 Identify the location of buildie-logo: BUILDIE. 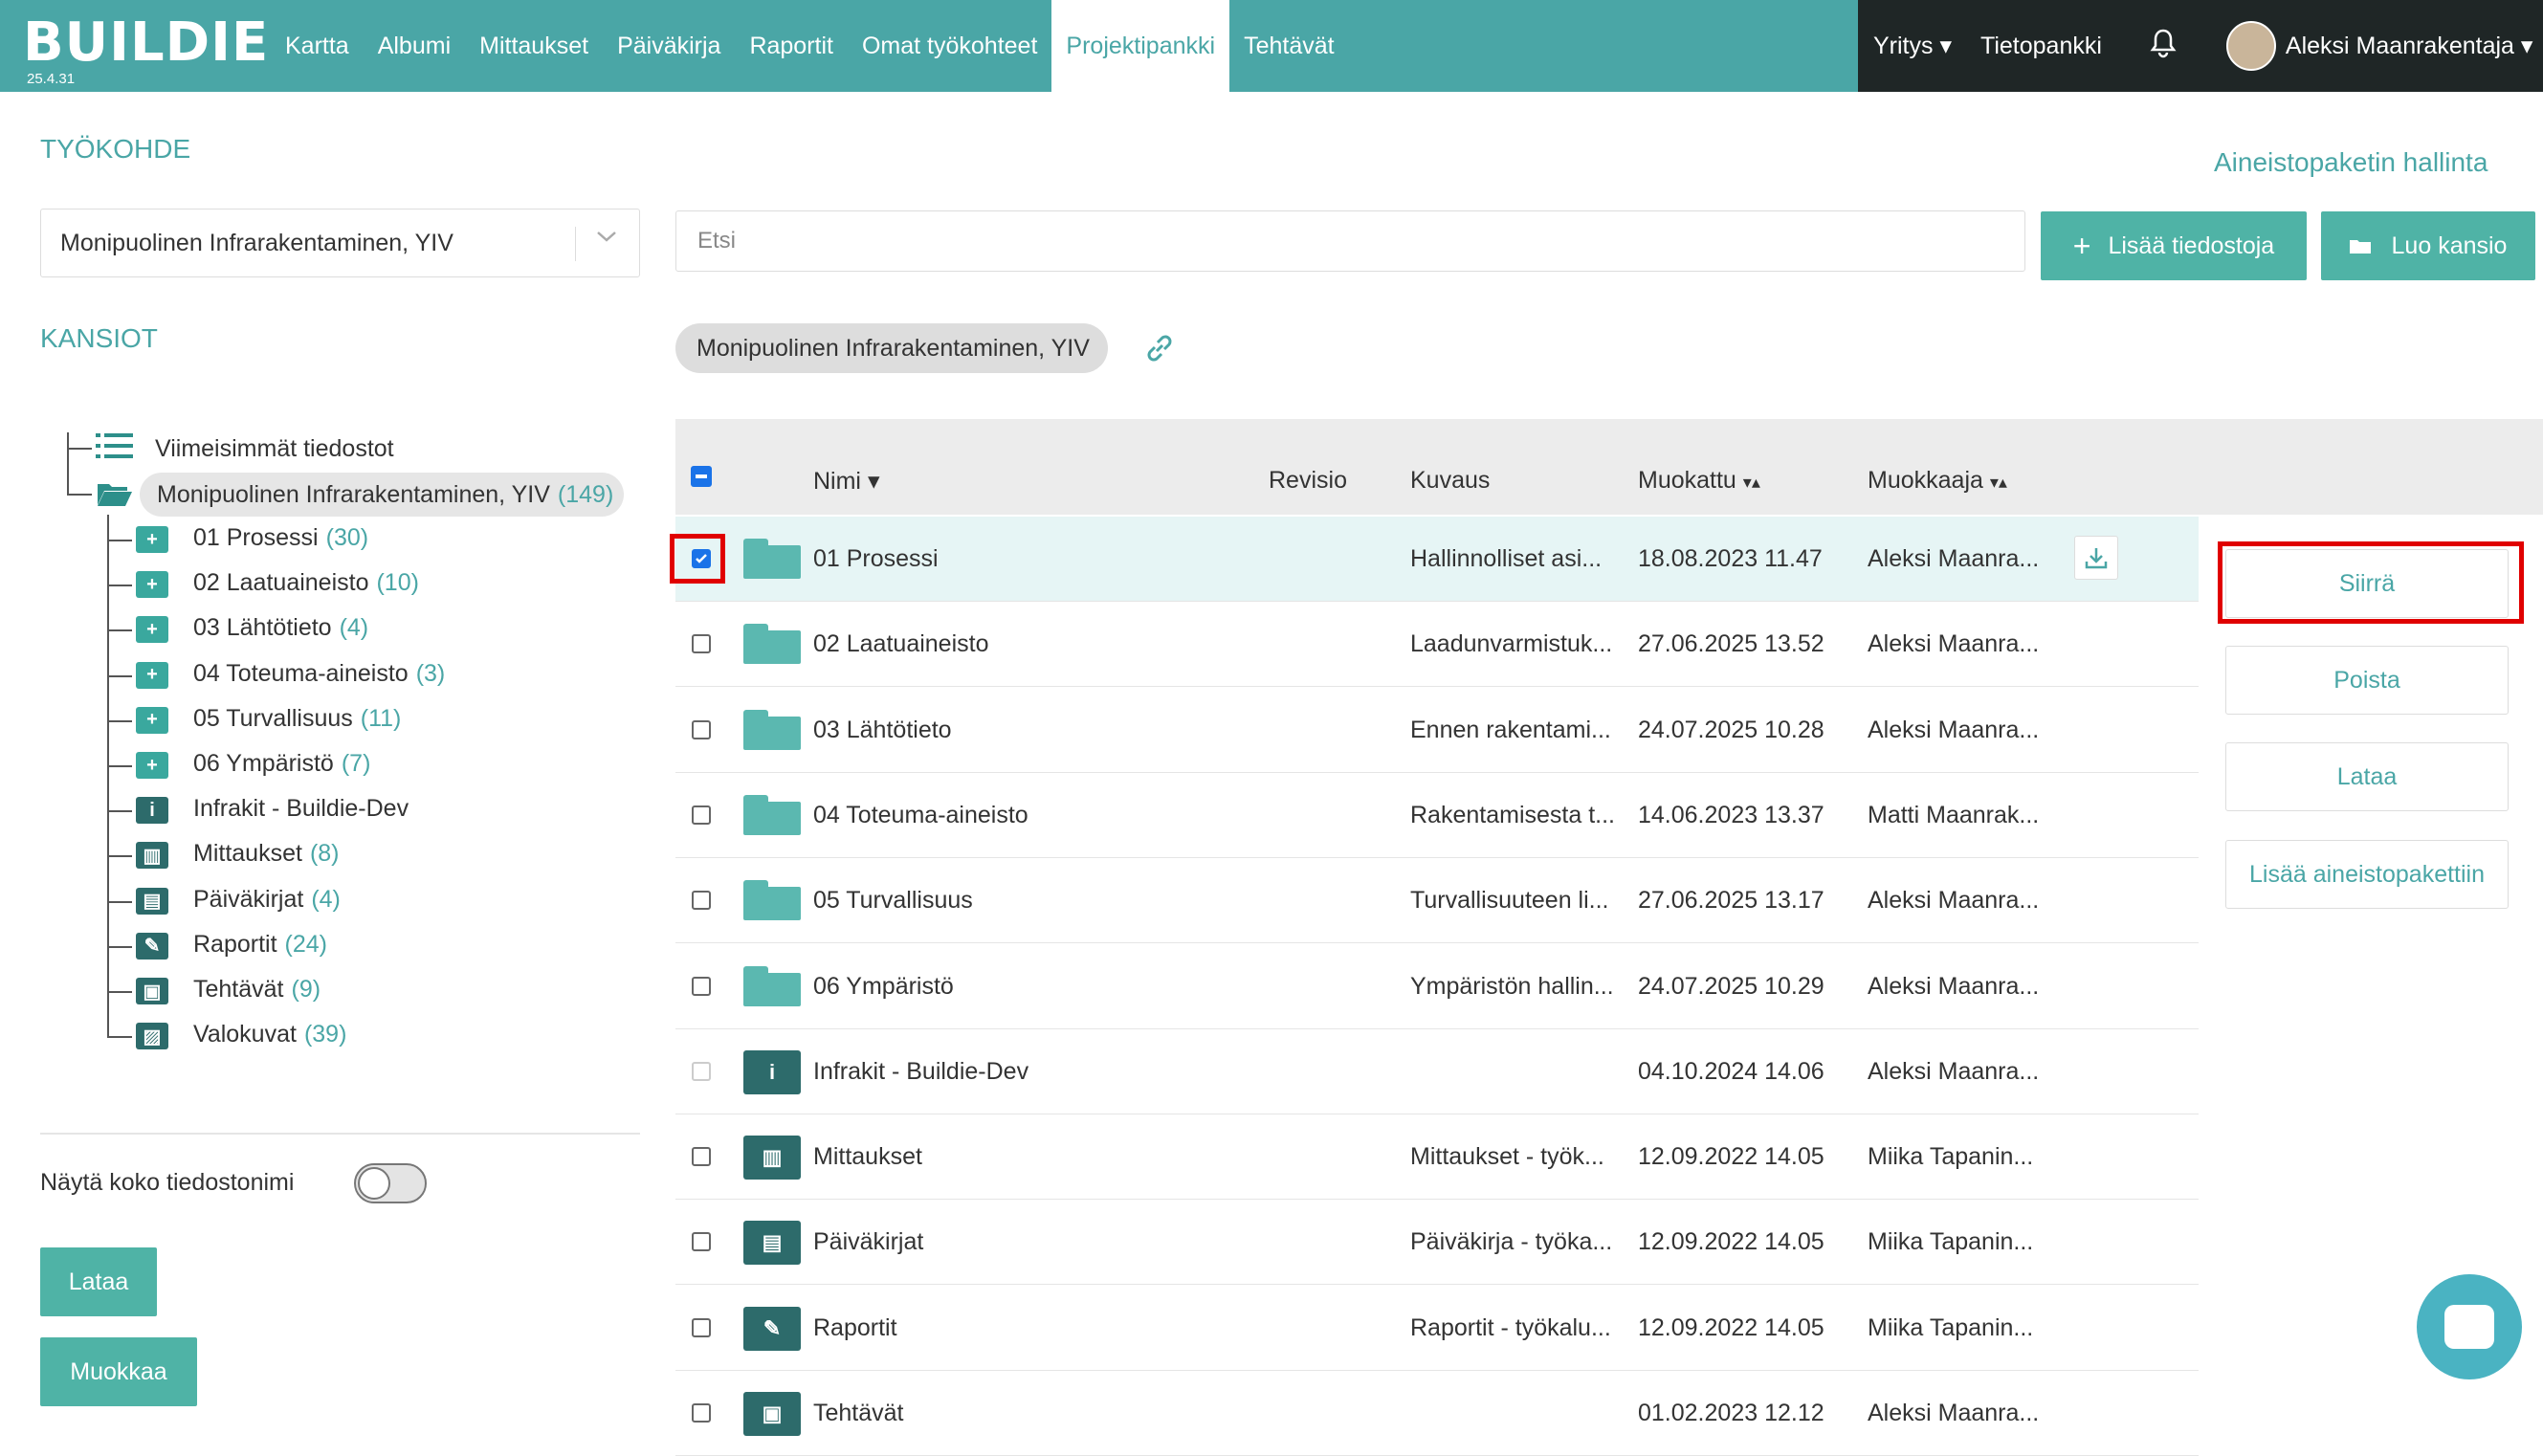
(146, 43).